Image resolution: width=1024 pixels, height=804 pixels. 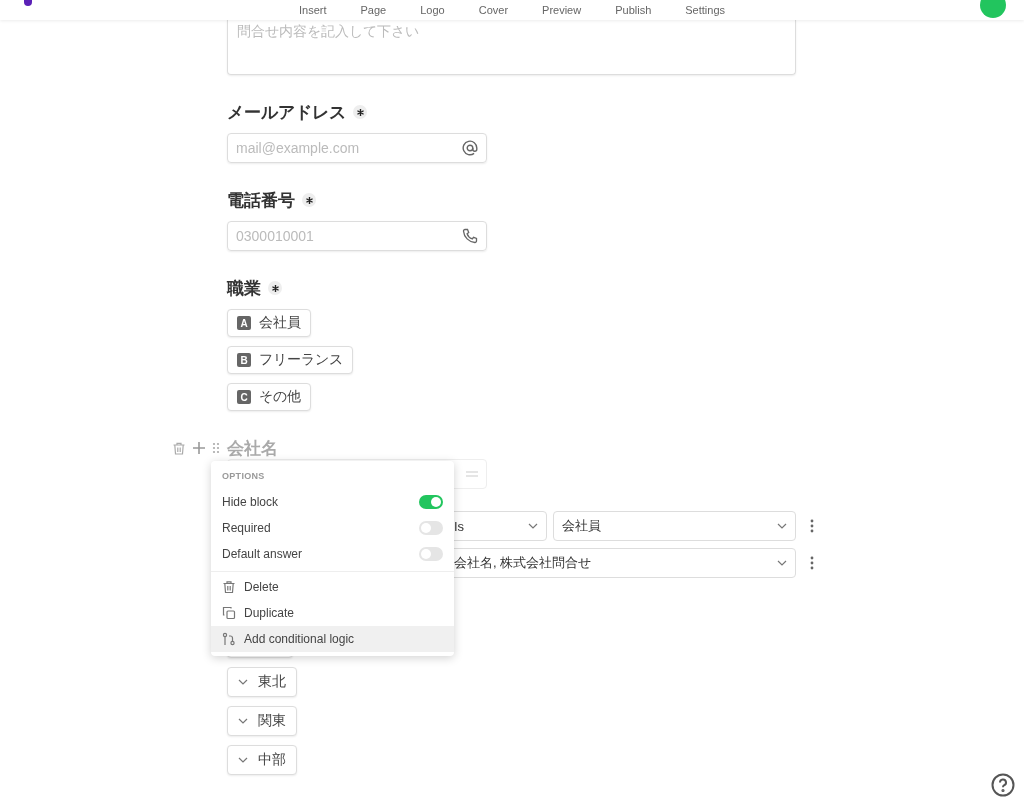 I want to click on field-label: メールアドレス, so click(x=286, y=112).